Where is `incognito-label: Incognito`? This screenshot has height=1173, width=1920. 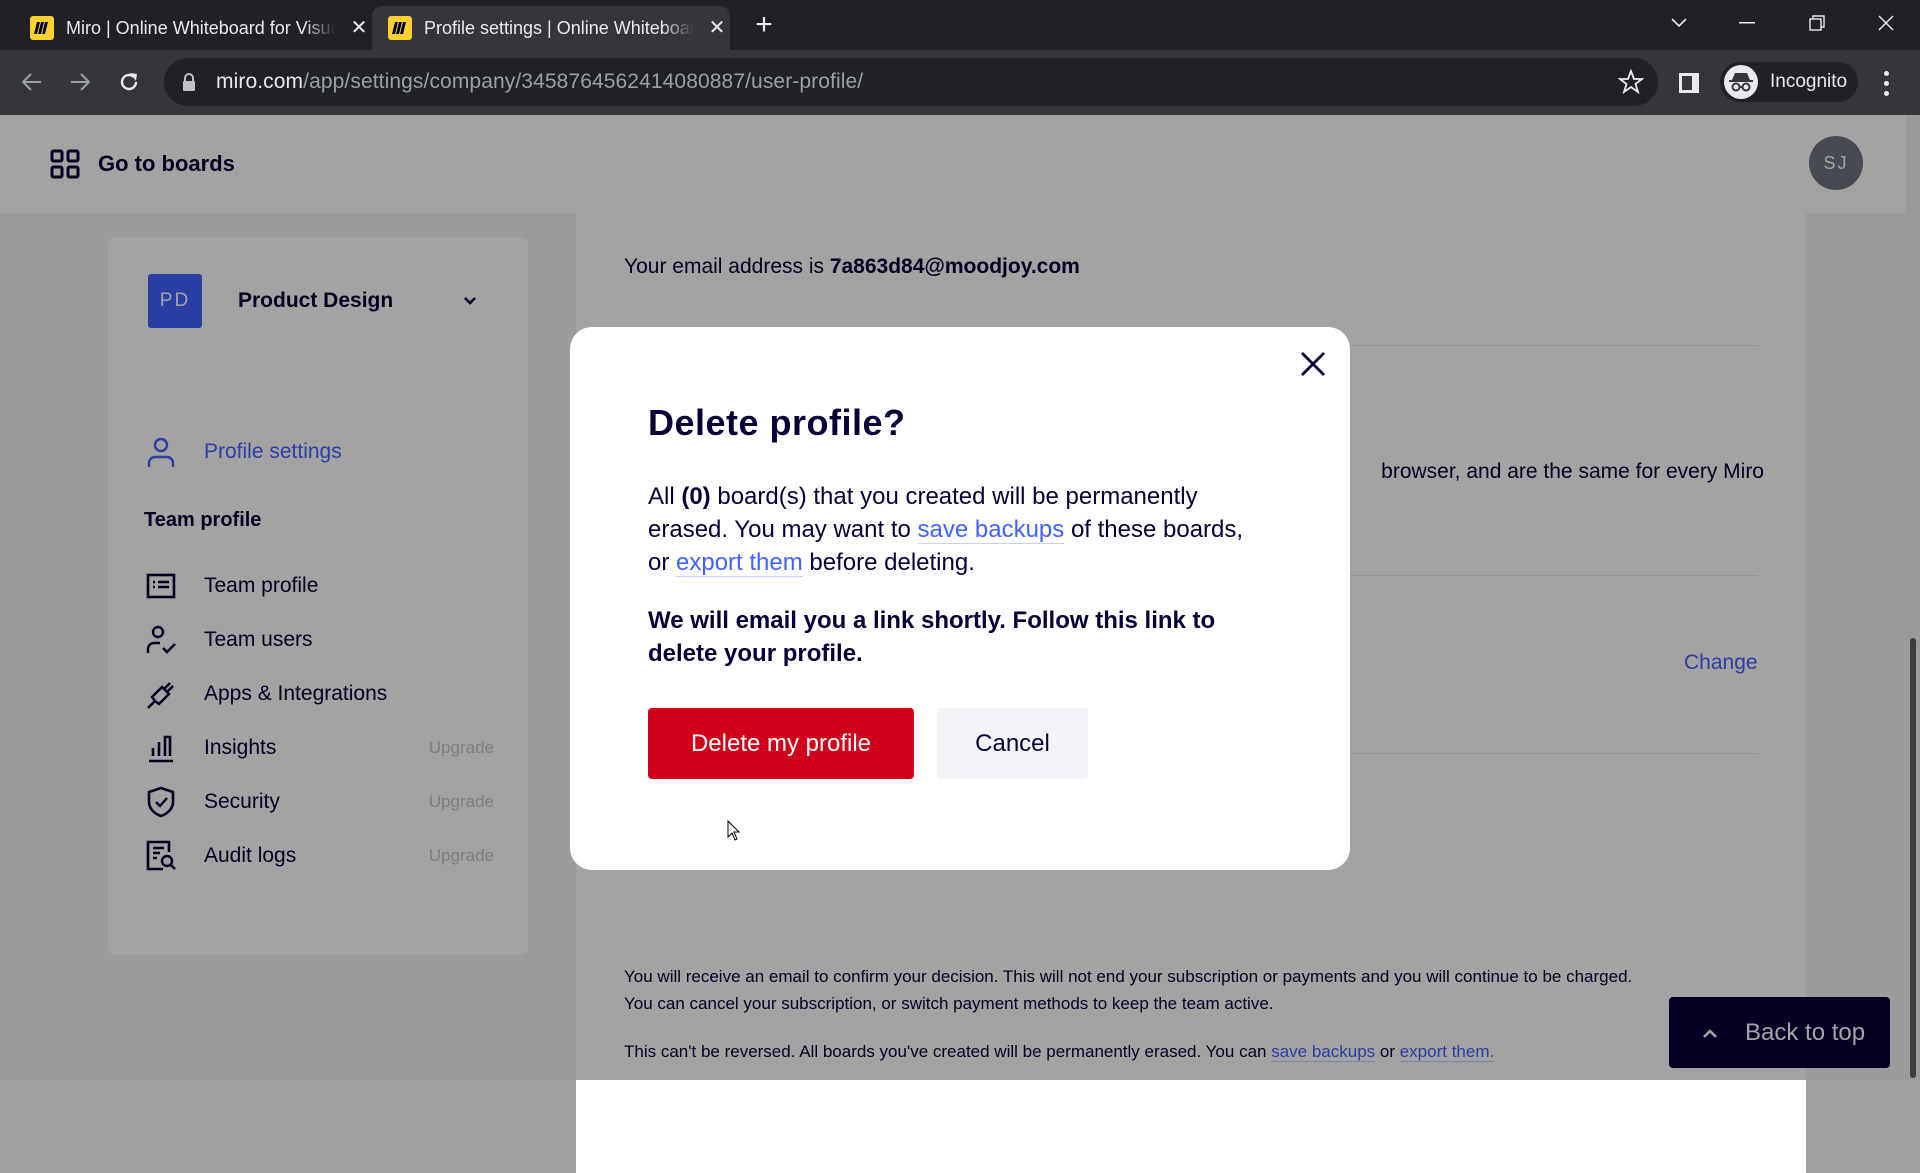
incognito-label: Incognito is located at coordinates (1809, 81).